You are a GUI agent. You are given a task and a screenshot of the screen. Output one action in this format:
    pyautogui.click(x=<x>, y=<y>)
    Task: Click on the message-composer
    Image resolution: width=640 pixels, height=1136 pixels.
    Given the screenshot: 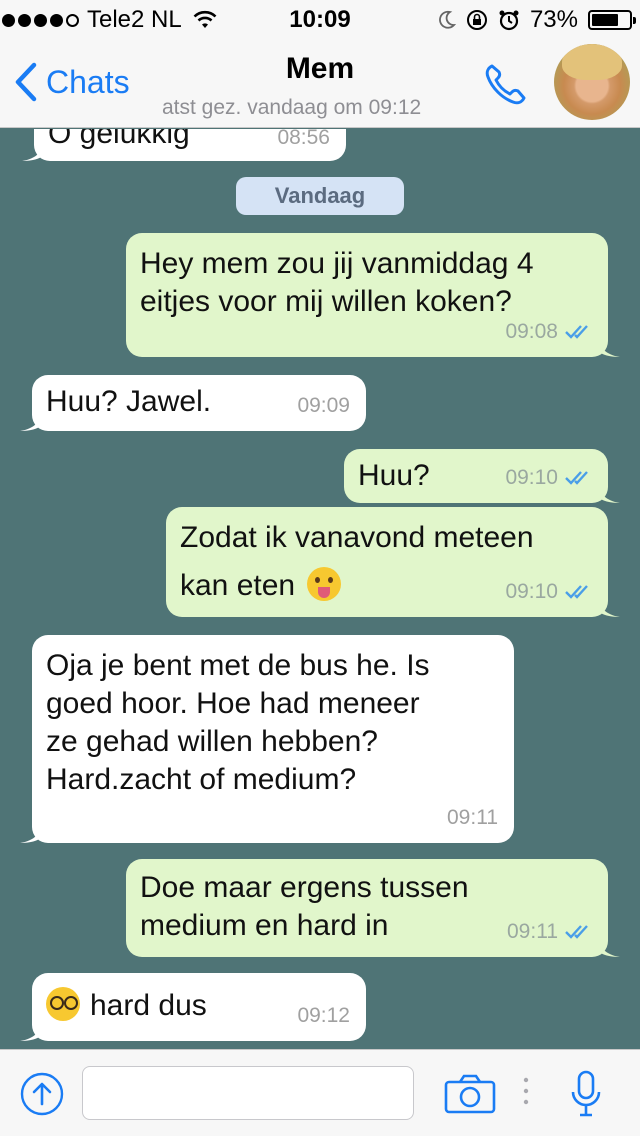 What is the action you would take?
    pyautogui.click(x=320, y=1092)
    